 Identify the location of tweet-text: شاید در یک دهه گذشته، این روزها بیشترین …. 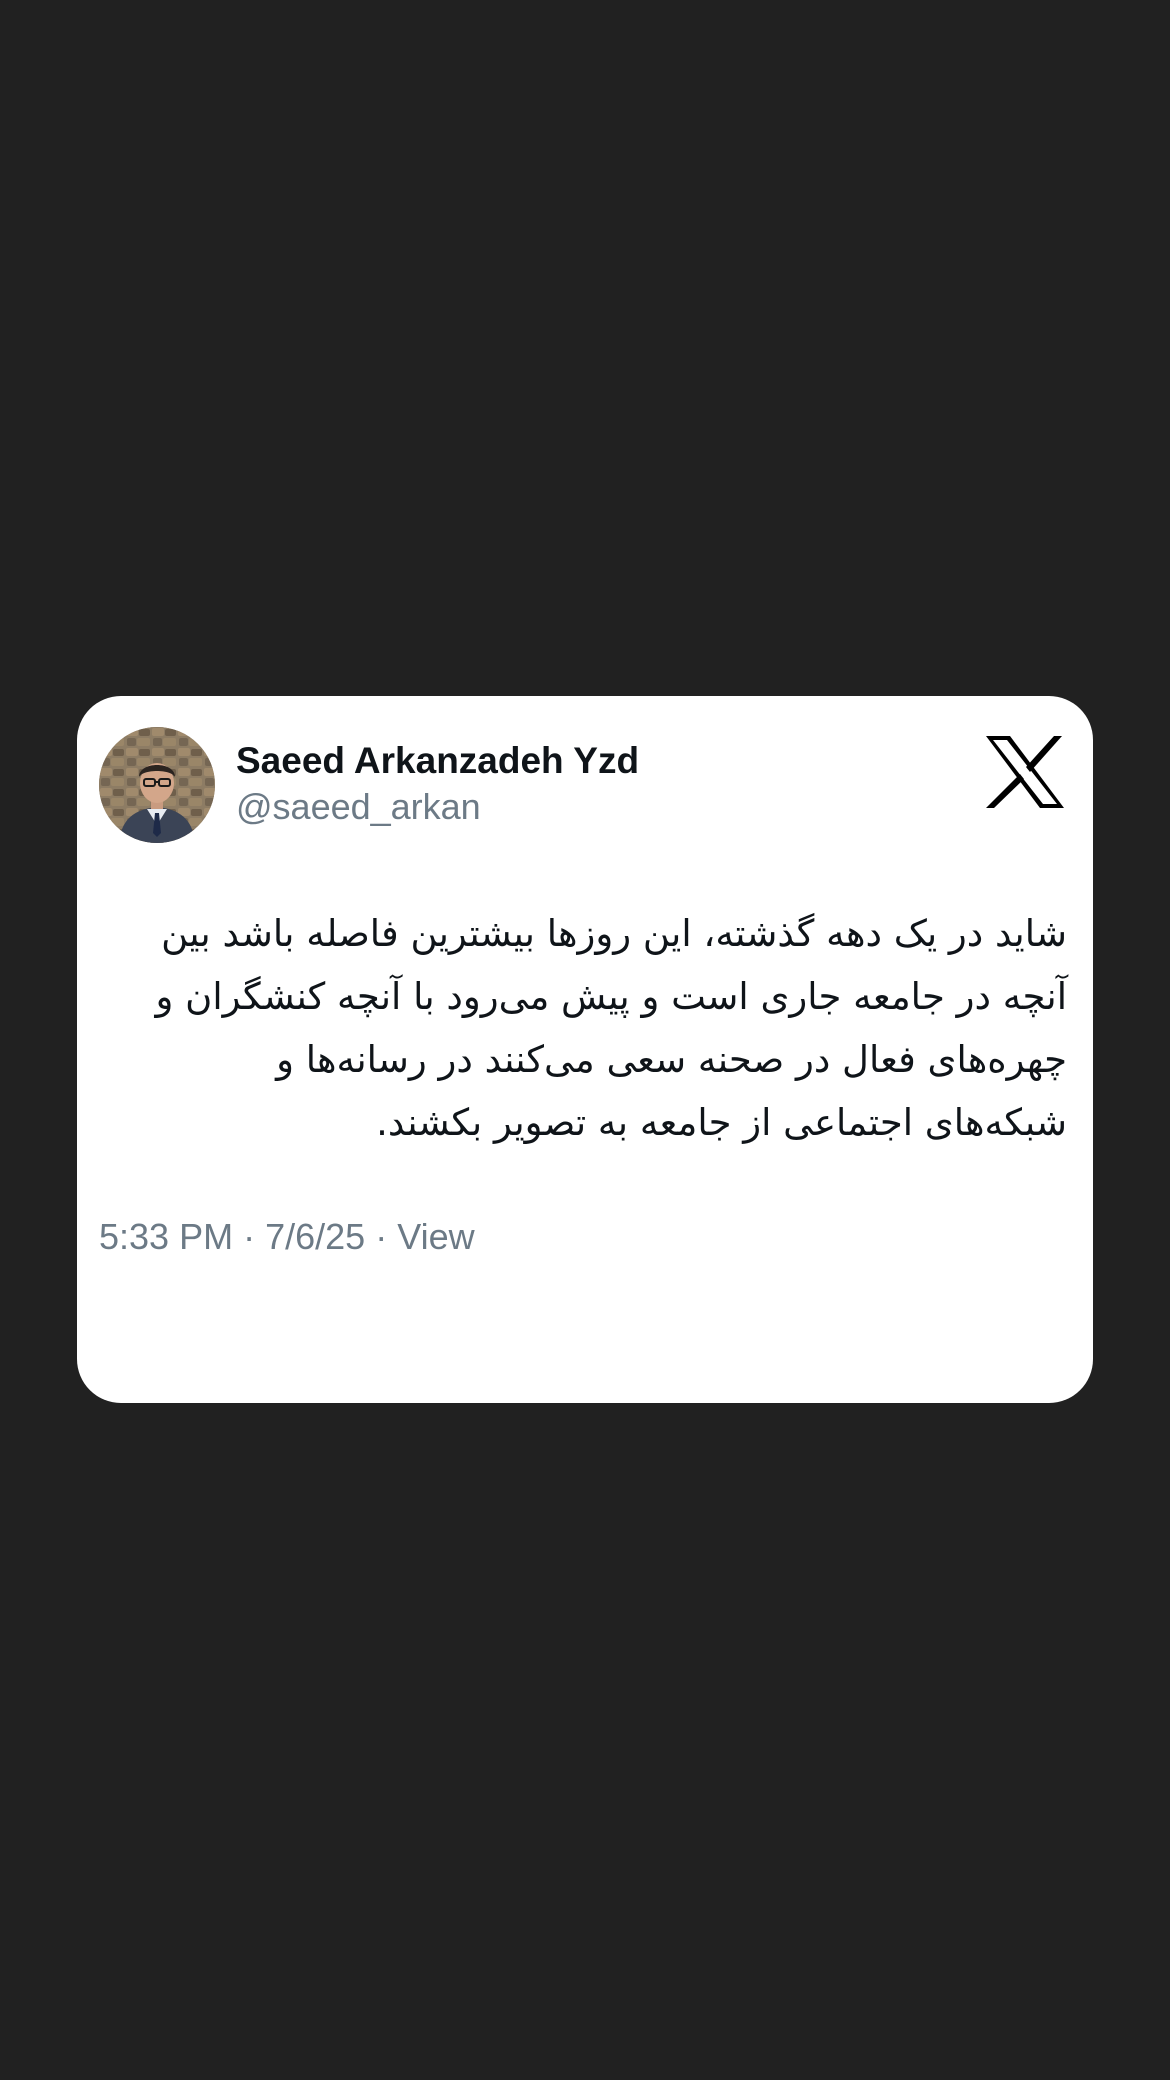
(611, 1028).